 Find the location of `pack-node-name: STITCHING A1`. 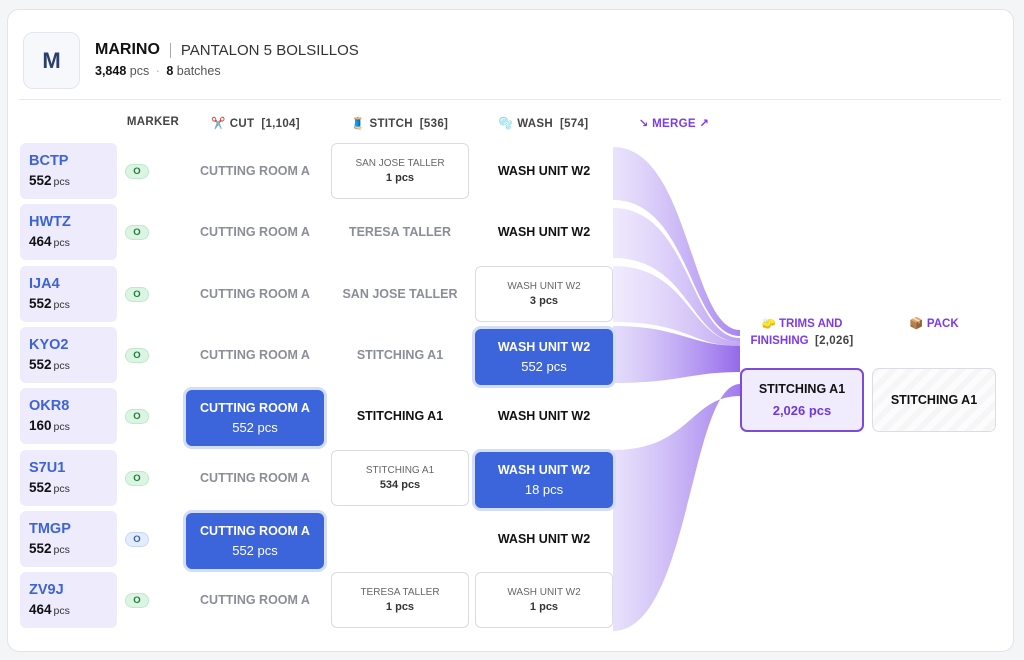

pack-node-name: STITCHING A1 is located at coordinates (934, 400).